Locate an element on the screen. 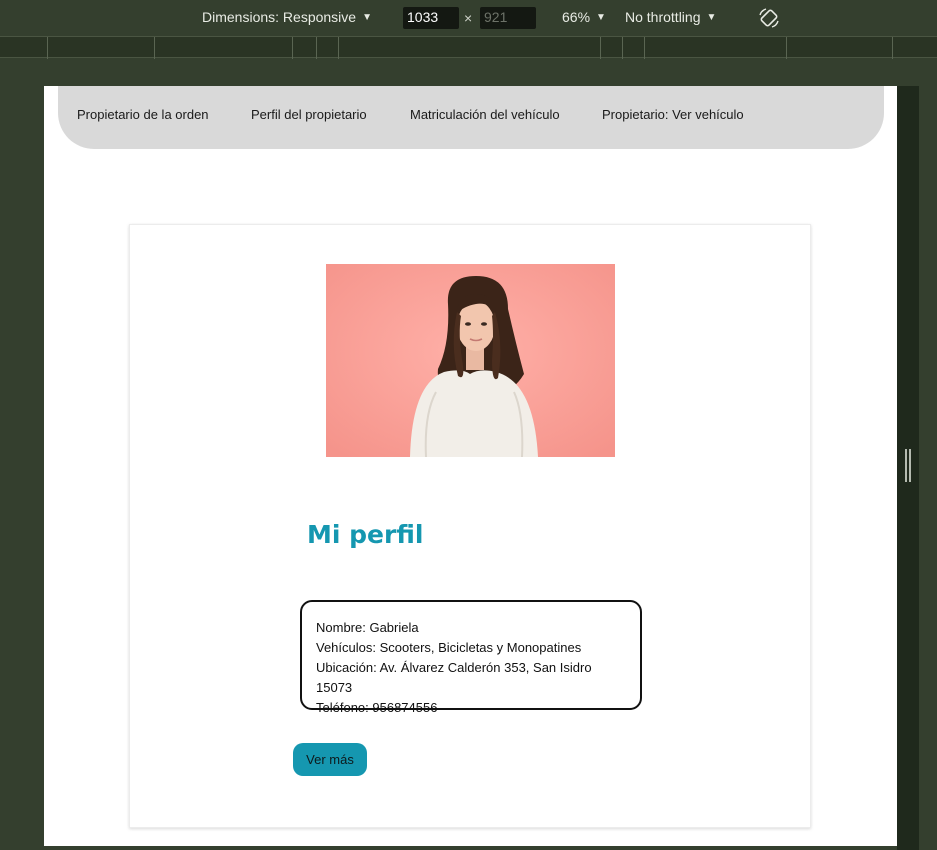  zoom-dropdown: 66% ▼ is located at coordinates (584, 17).